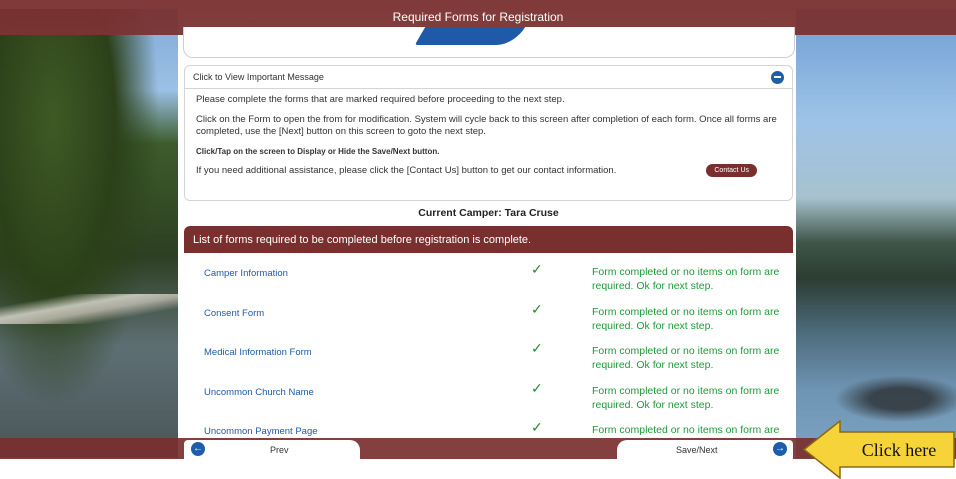  I want to click on form-link: Uncommon Payment Page, so click(261, 431).